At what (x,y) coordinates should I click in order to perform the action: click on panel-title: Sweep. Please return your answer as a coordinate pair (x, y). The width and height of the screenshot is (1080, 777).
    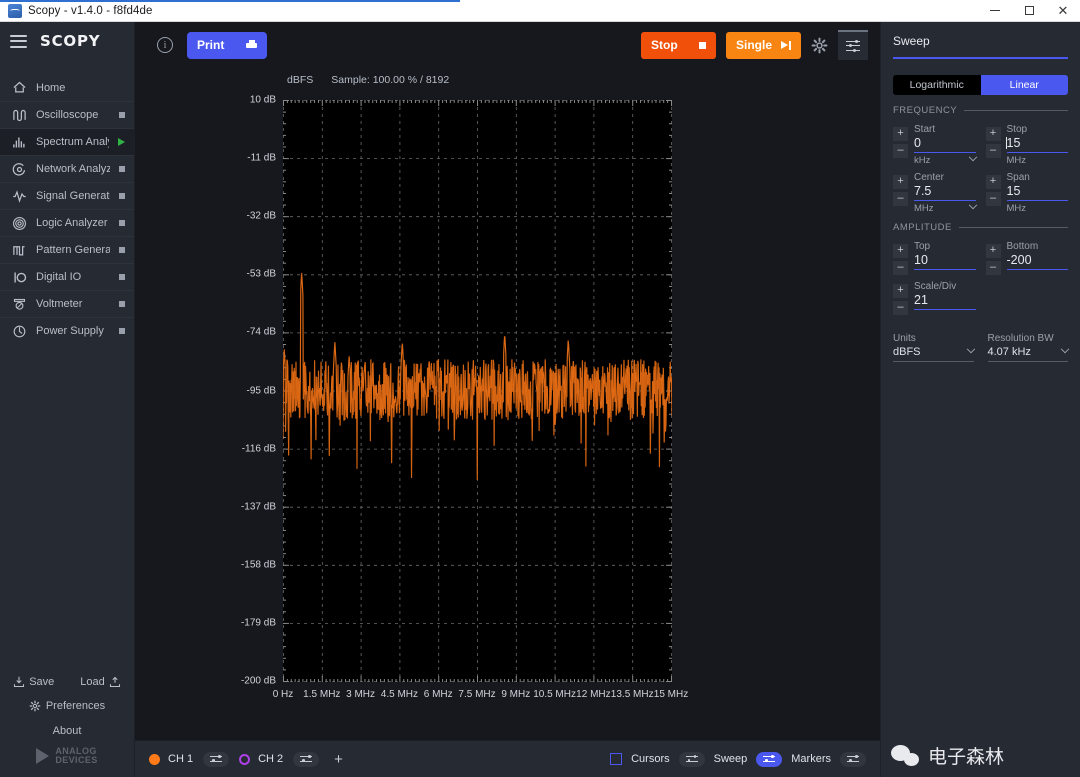
    Looking at the image, I should click on (911, 41).